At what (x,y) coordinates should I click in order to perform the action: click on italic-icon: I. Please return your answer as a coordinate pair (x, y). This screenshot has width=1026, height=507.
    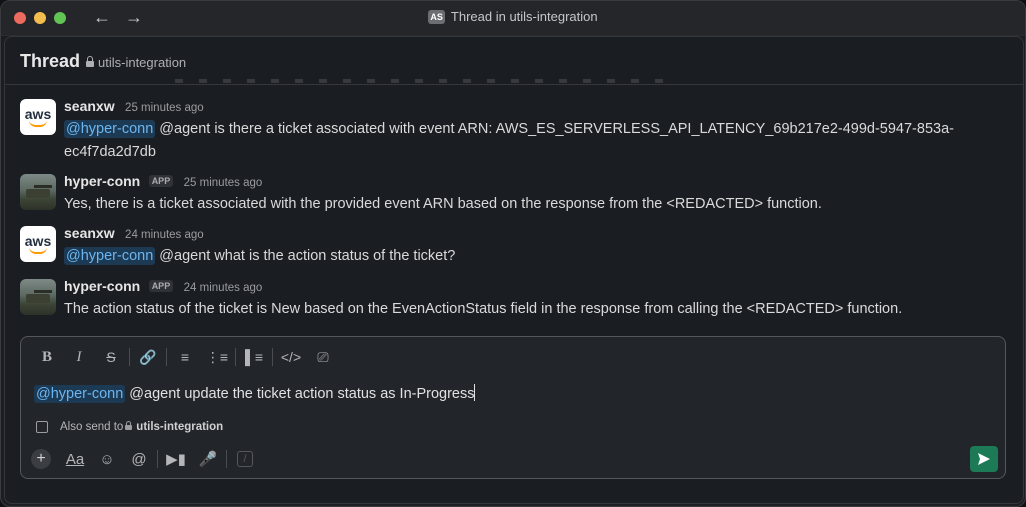
    Looking at the image, I should click on (79, 357).